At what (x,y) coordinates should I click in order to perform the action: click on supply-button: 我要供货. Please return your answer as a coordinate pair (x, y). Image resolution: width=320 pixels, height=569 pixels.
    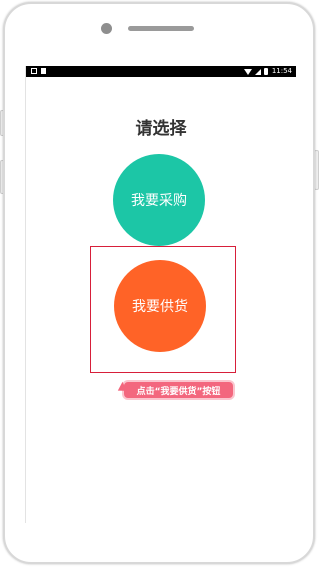
    Looking at the image, I should click on (160, 306).